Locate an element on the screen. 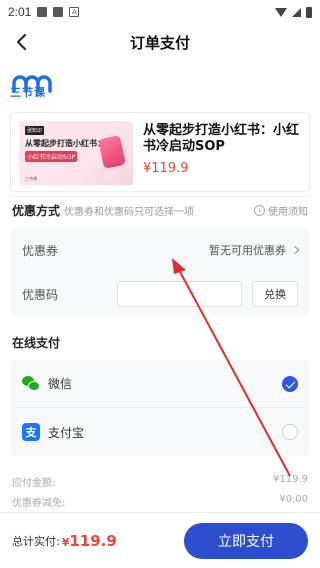 Image resolution: width=320 pixels, height=568 pixels. alipay-icon: 支 is located at coordinates (31, 432).